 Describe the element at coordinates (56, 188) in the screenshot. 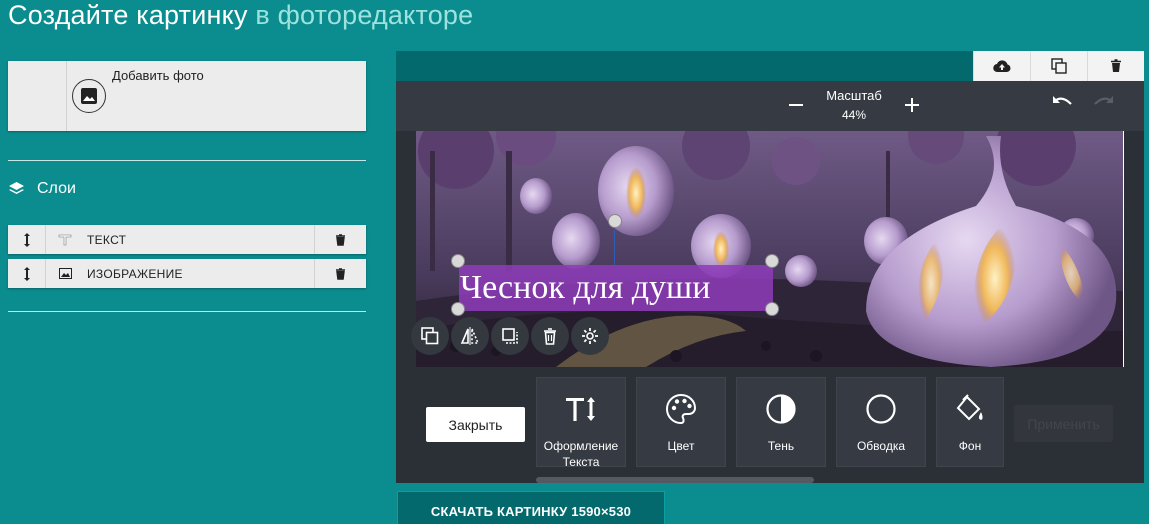

I see `layers-title: Слои` at that location.